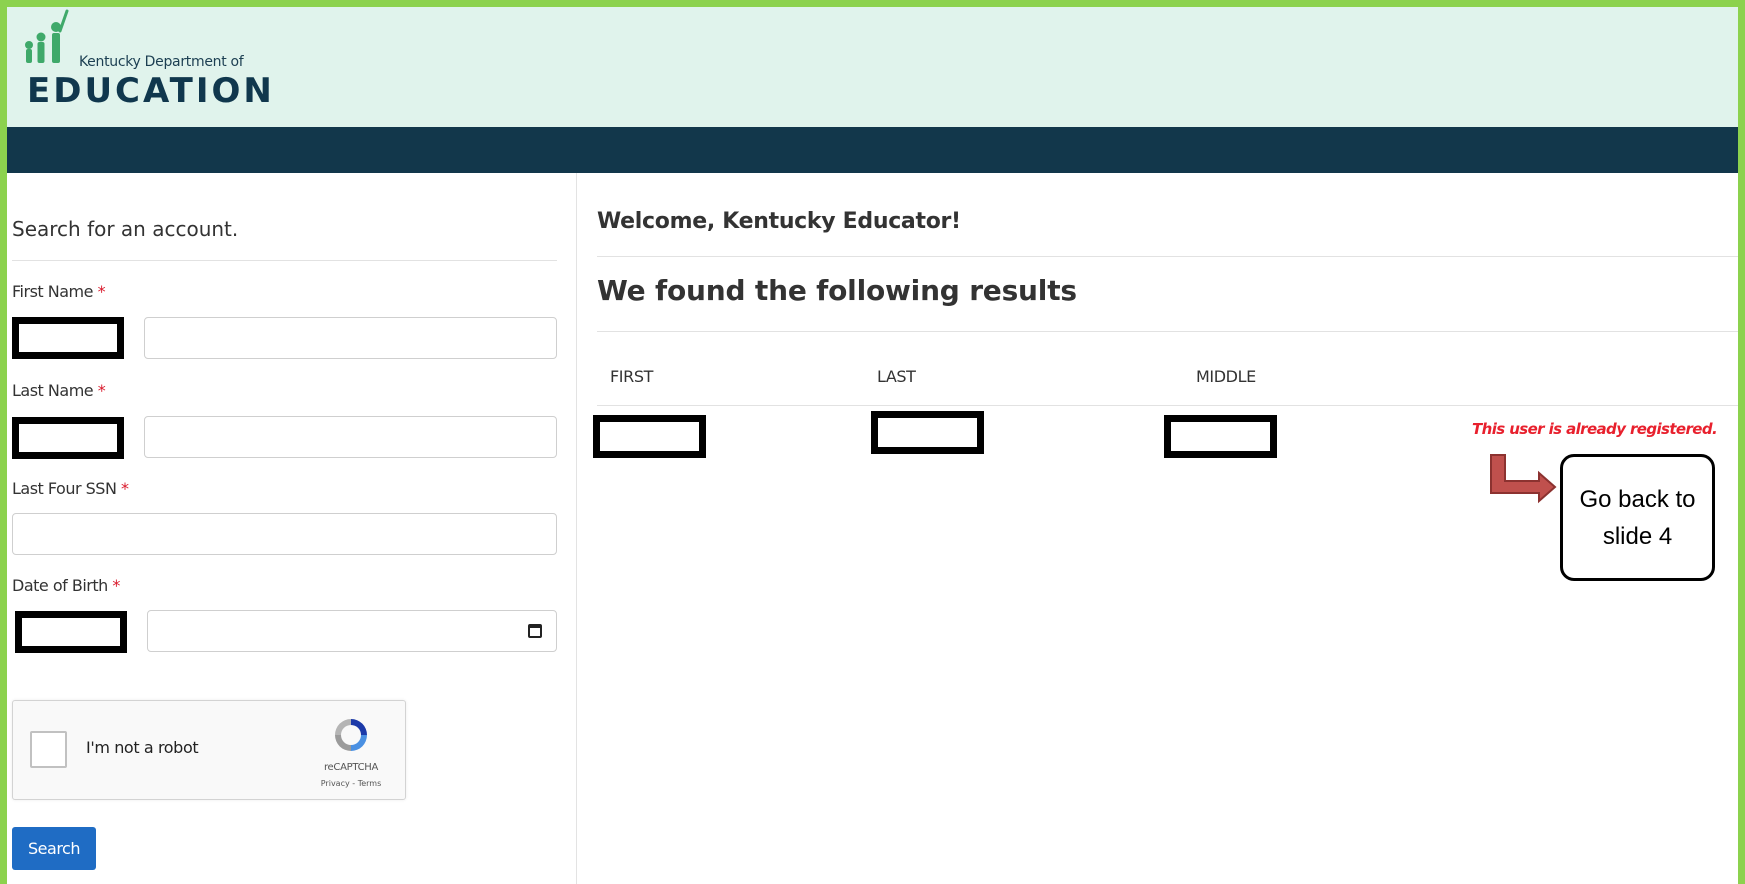  What do you see at coordinates (284, 260) in the screenshot?
I see `search-title-divider` at bounding box center [284, 260].